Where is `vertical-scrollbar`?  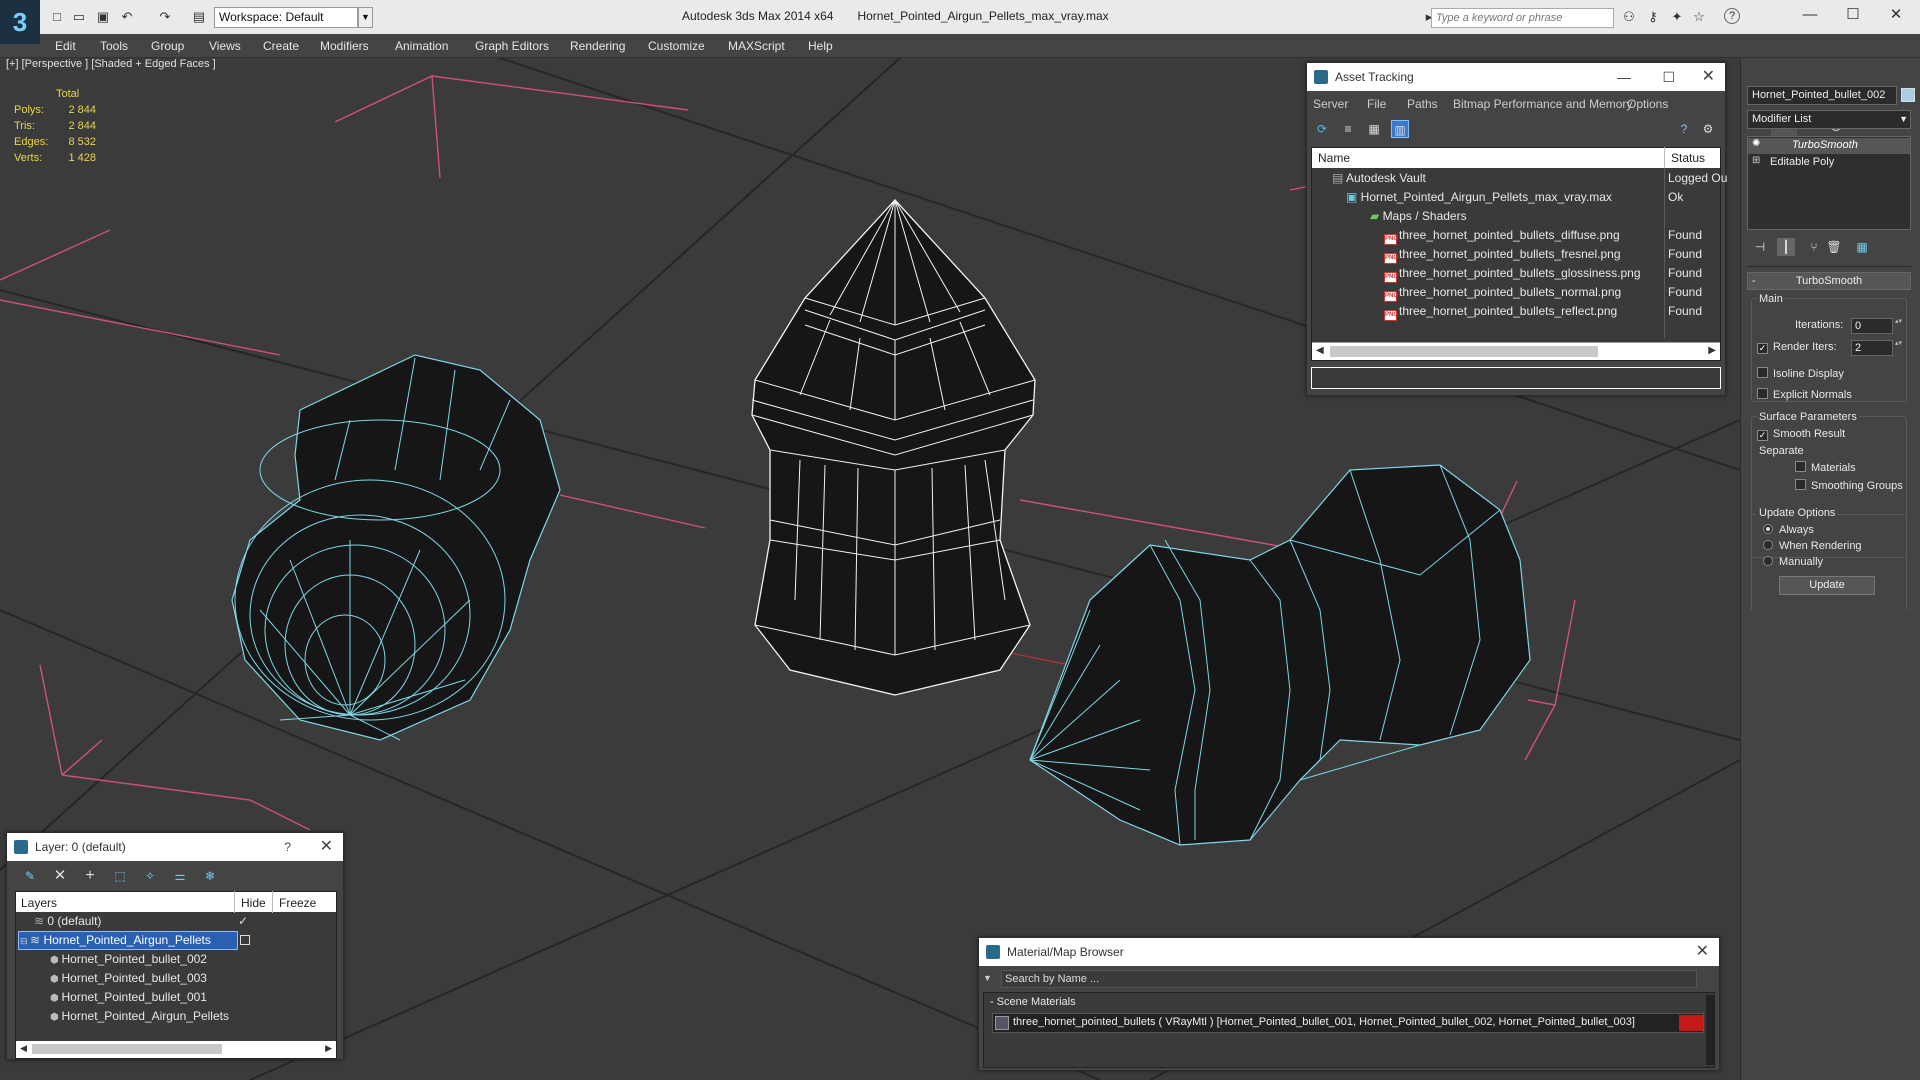
vertical-scrollbar is located at coordinates (1710, 1030).